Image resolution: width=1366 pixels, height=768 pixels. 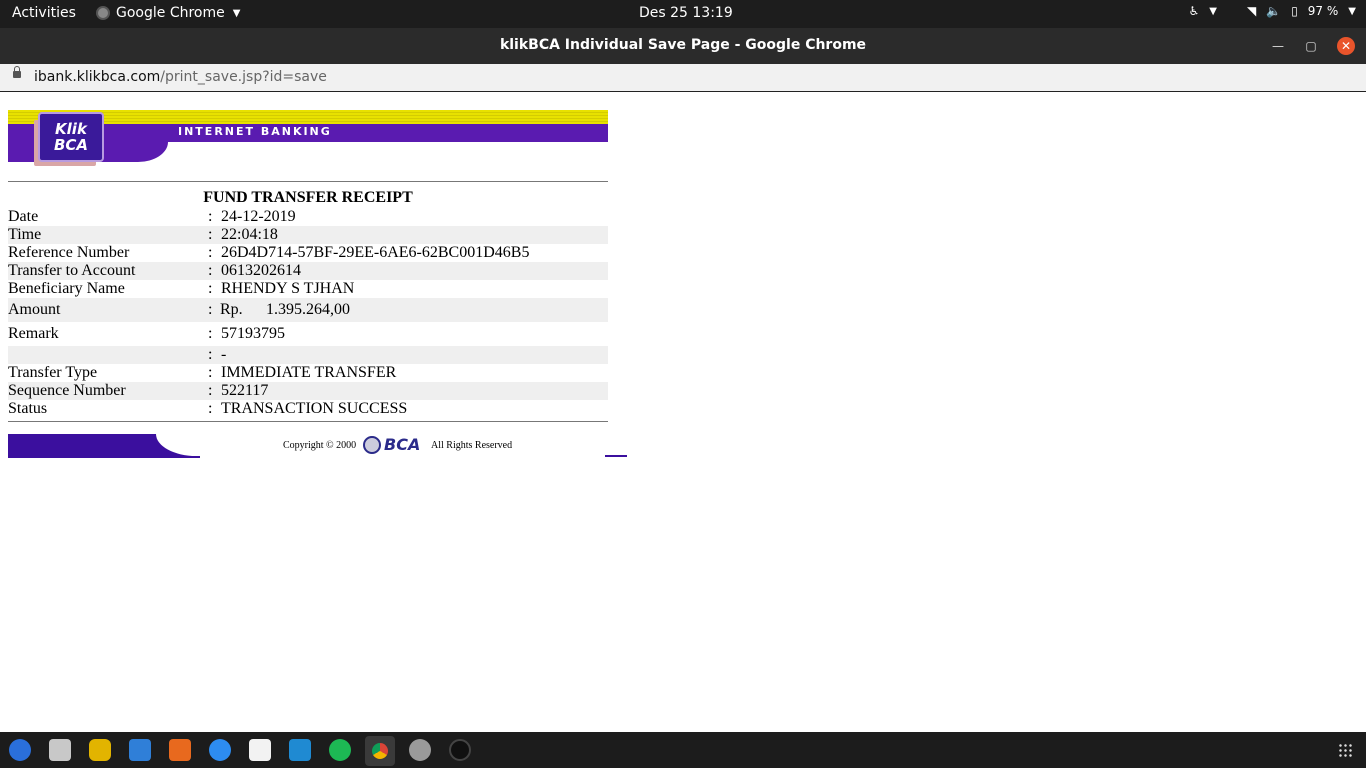 What do you see at coordinates (308, 391) in the screenshot?
I see `row-sequence-number: Sequence Number : 522117` at bounding box center [308, 391].